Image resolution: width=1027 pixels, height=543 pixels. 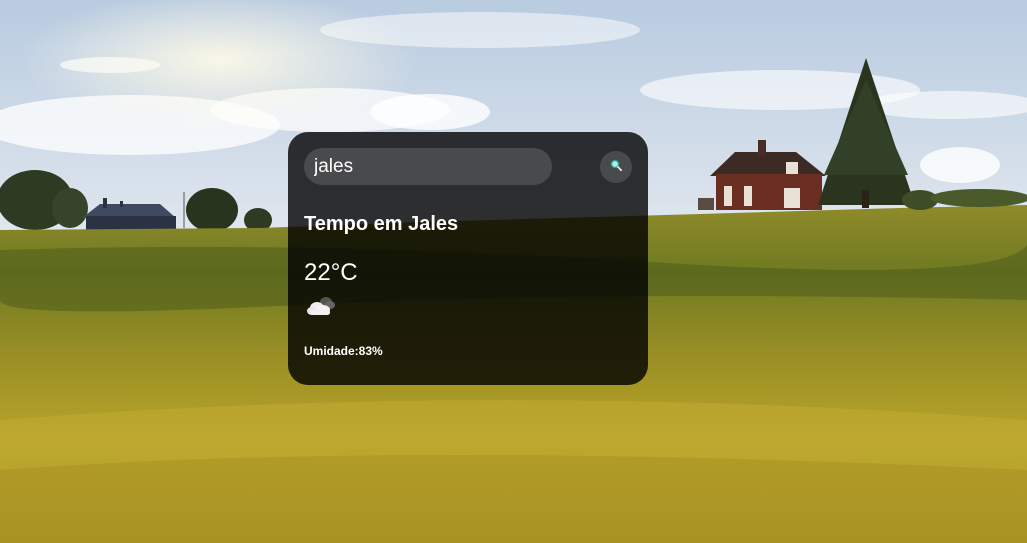 I want to click on search-input, so click(x=428, y=166).